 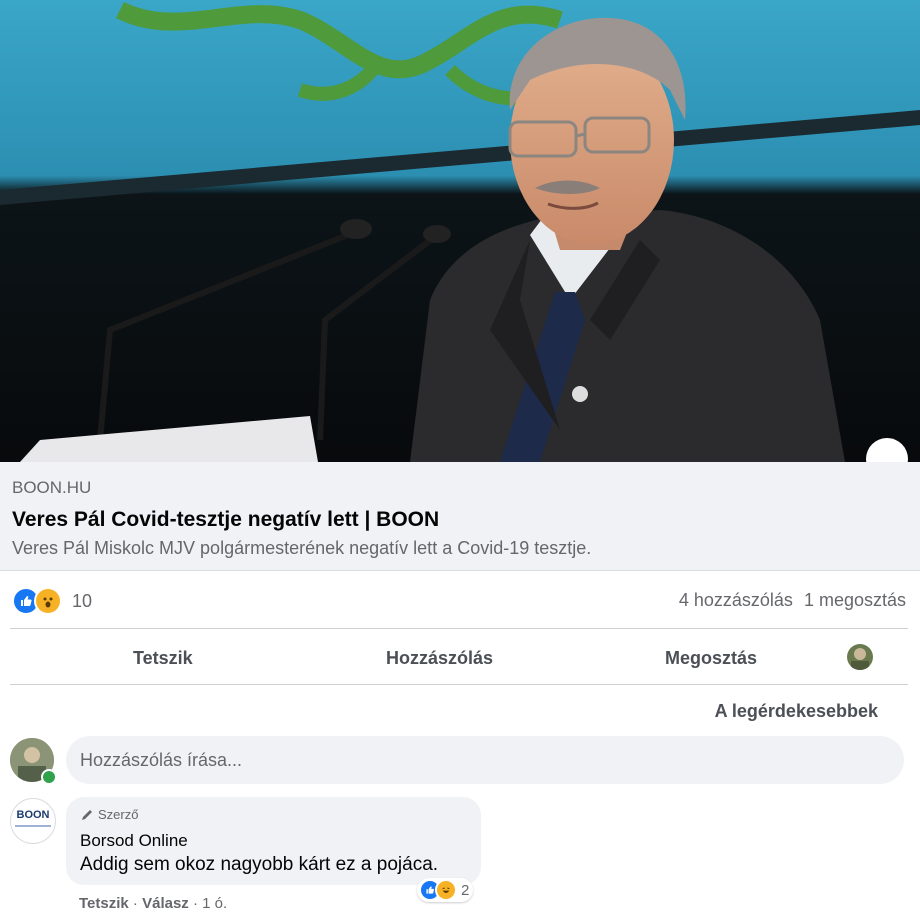 I want to click on reaction-summary: 10, so click(x=52, y=601).